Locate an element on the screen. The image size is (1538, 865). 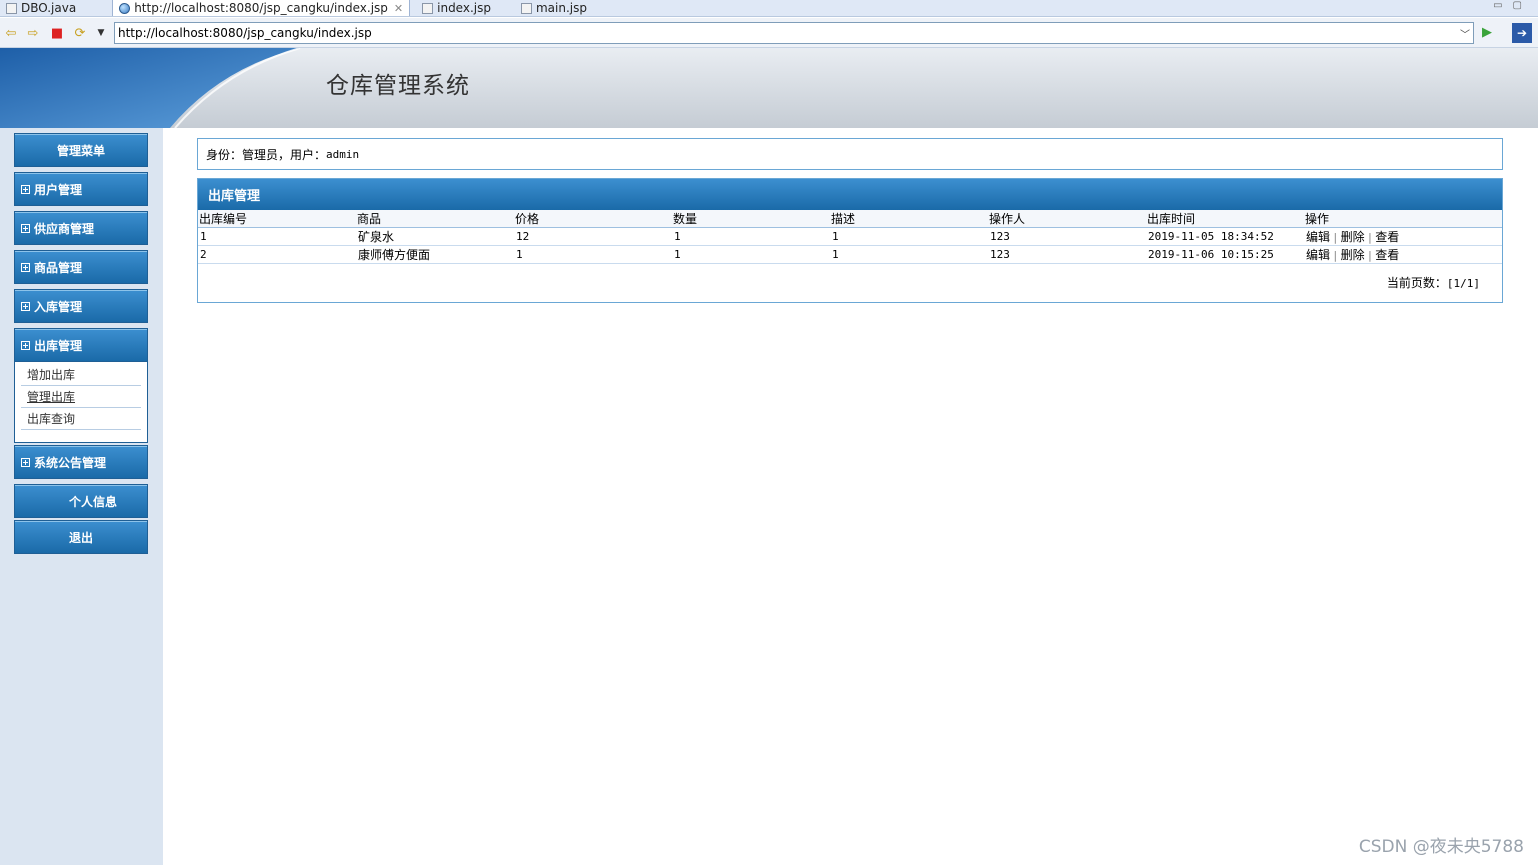
forward-icon: ⇨ is located at coordinates (33, 33).